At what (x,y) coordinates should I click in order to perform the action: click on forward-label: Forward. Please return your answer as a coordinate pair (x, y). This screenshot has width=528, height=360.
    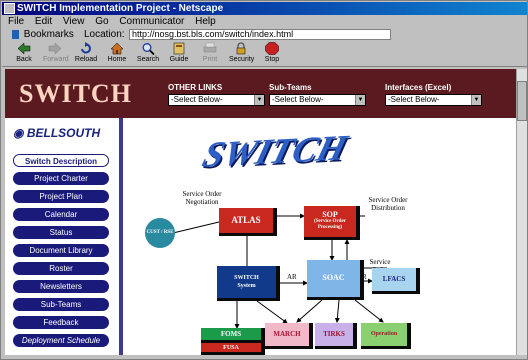
    Looking at the image, I should click on (56, 59).